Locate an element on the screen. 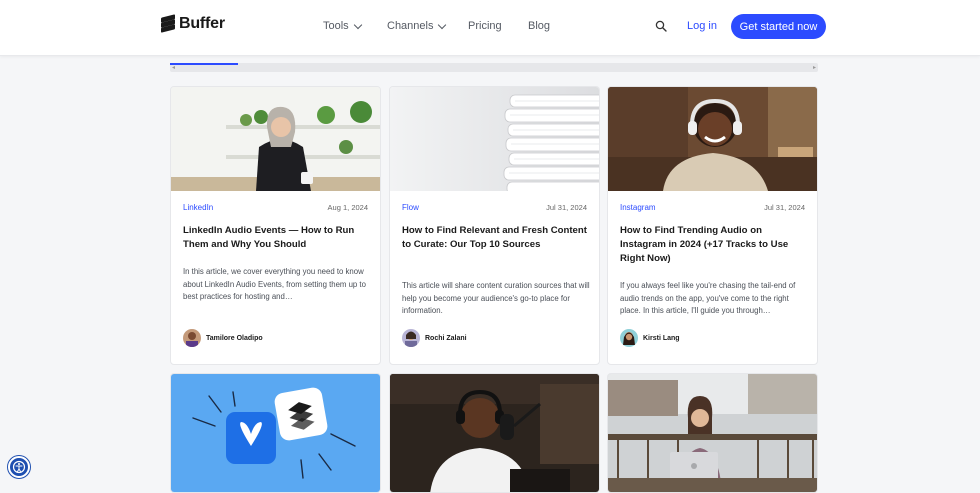  article-category: LinkedIn is located at coordinates (198, 207).